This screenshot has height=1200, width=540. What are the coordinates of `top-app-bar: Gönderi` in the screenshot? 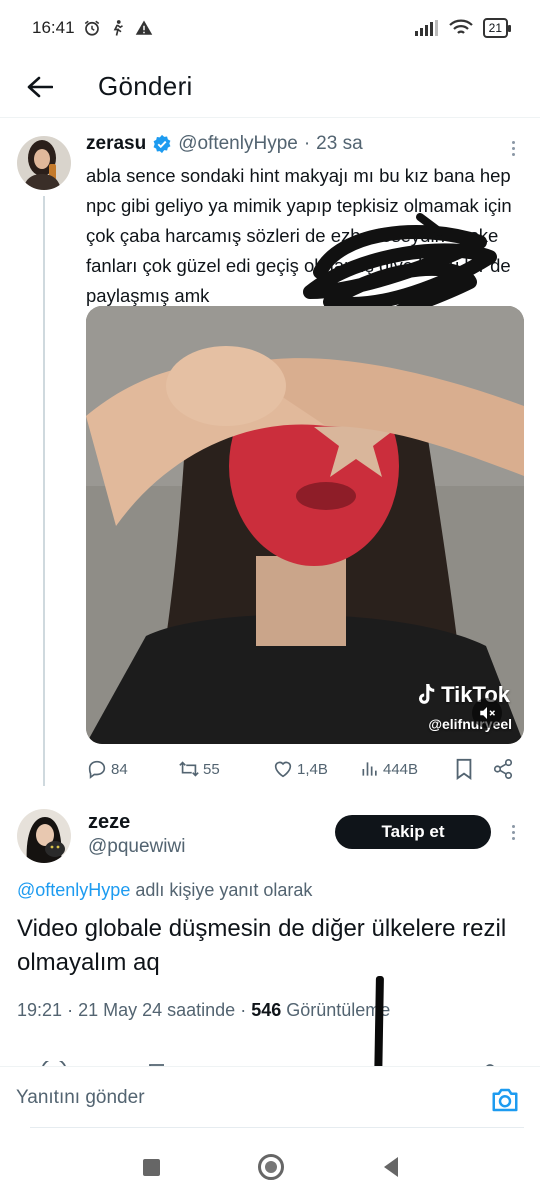 It's located at (270, 87).